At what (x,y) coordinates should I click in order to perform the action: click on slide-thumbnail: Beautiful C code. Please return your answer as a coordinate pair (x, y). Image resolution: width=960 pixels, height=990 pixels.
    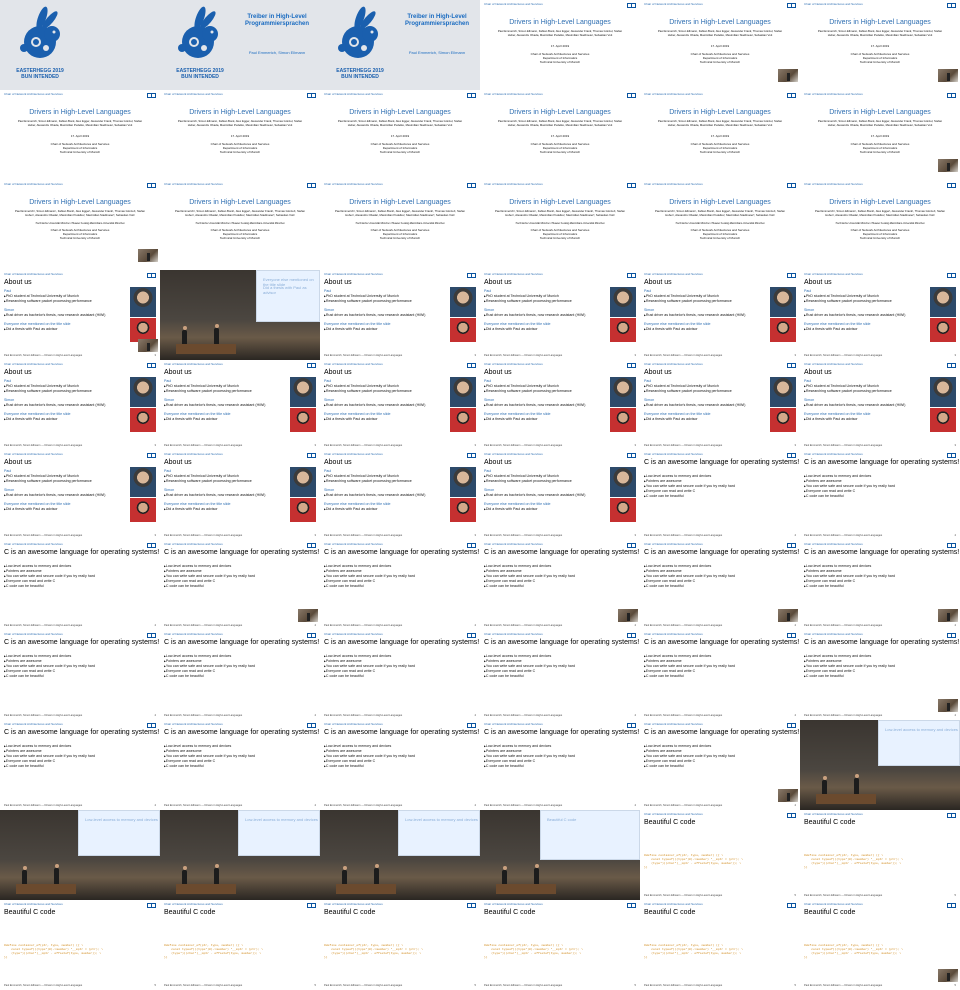
    Looking at the image, I should click on (560, 855).